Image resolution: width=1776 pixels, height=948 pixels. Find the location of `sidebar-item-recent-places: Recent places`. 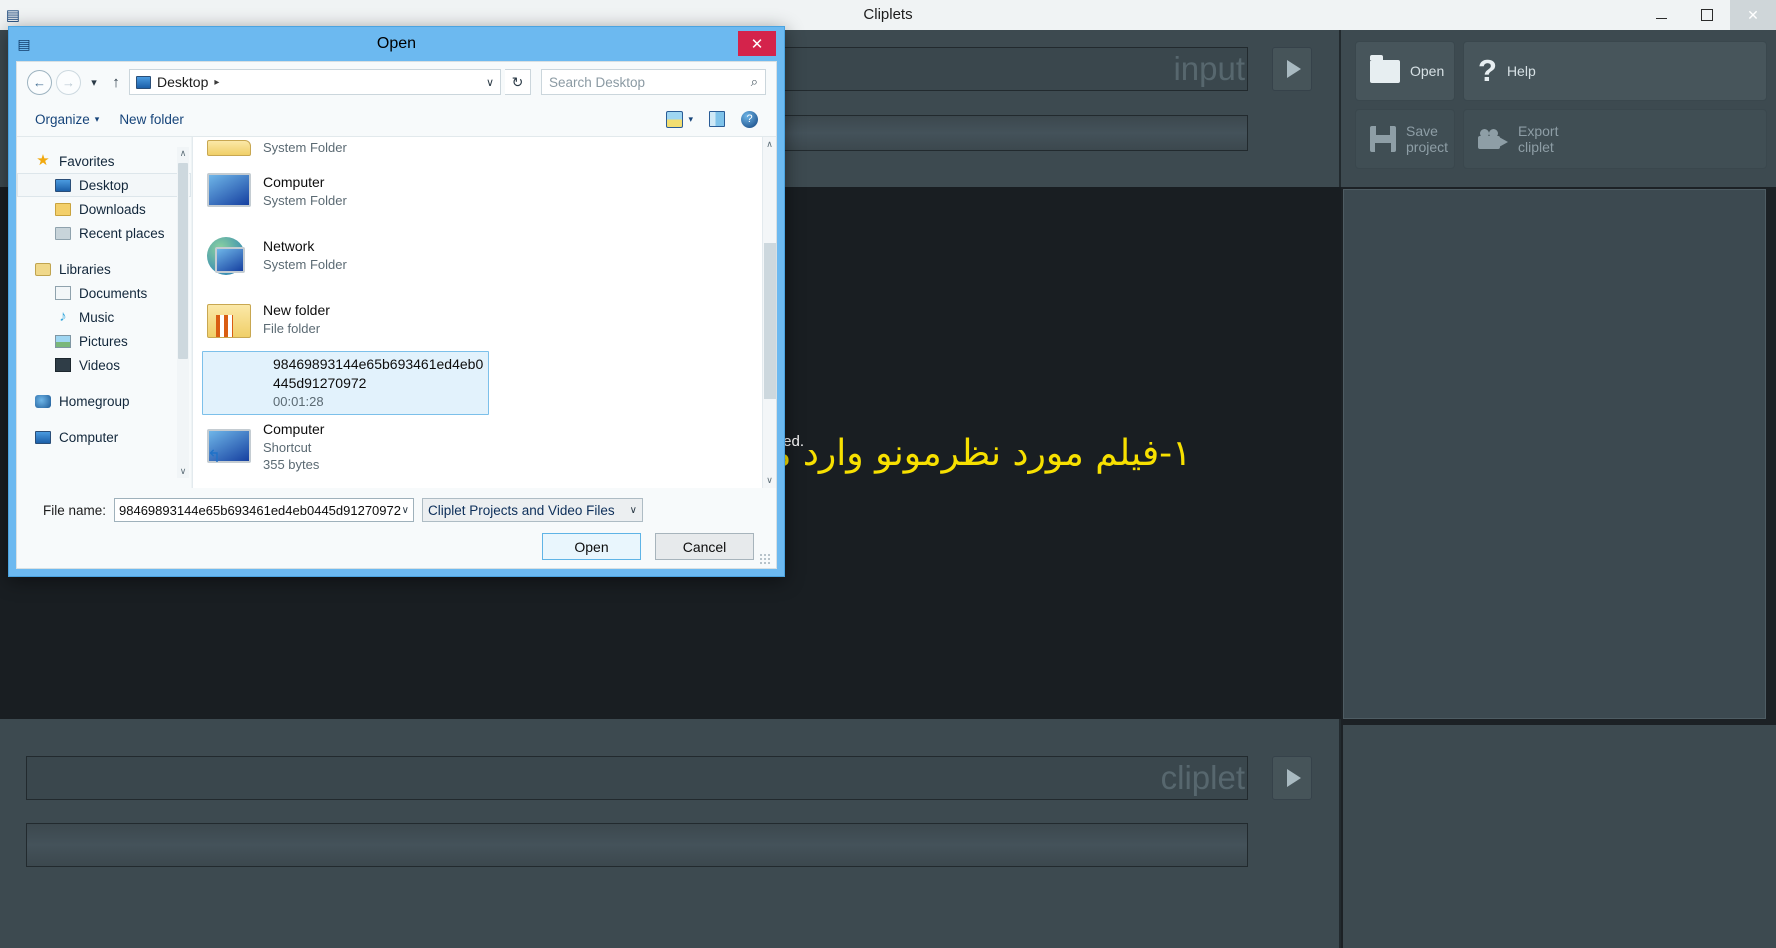

sidebar-item-recent-places: Recent places is located at coordinates (104, 233).